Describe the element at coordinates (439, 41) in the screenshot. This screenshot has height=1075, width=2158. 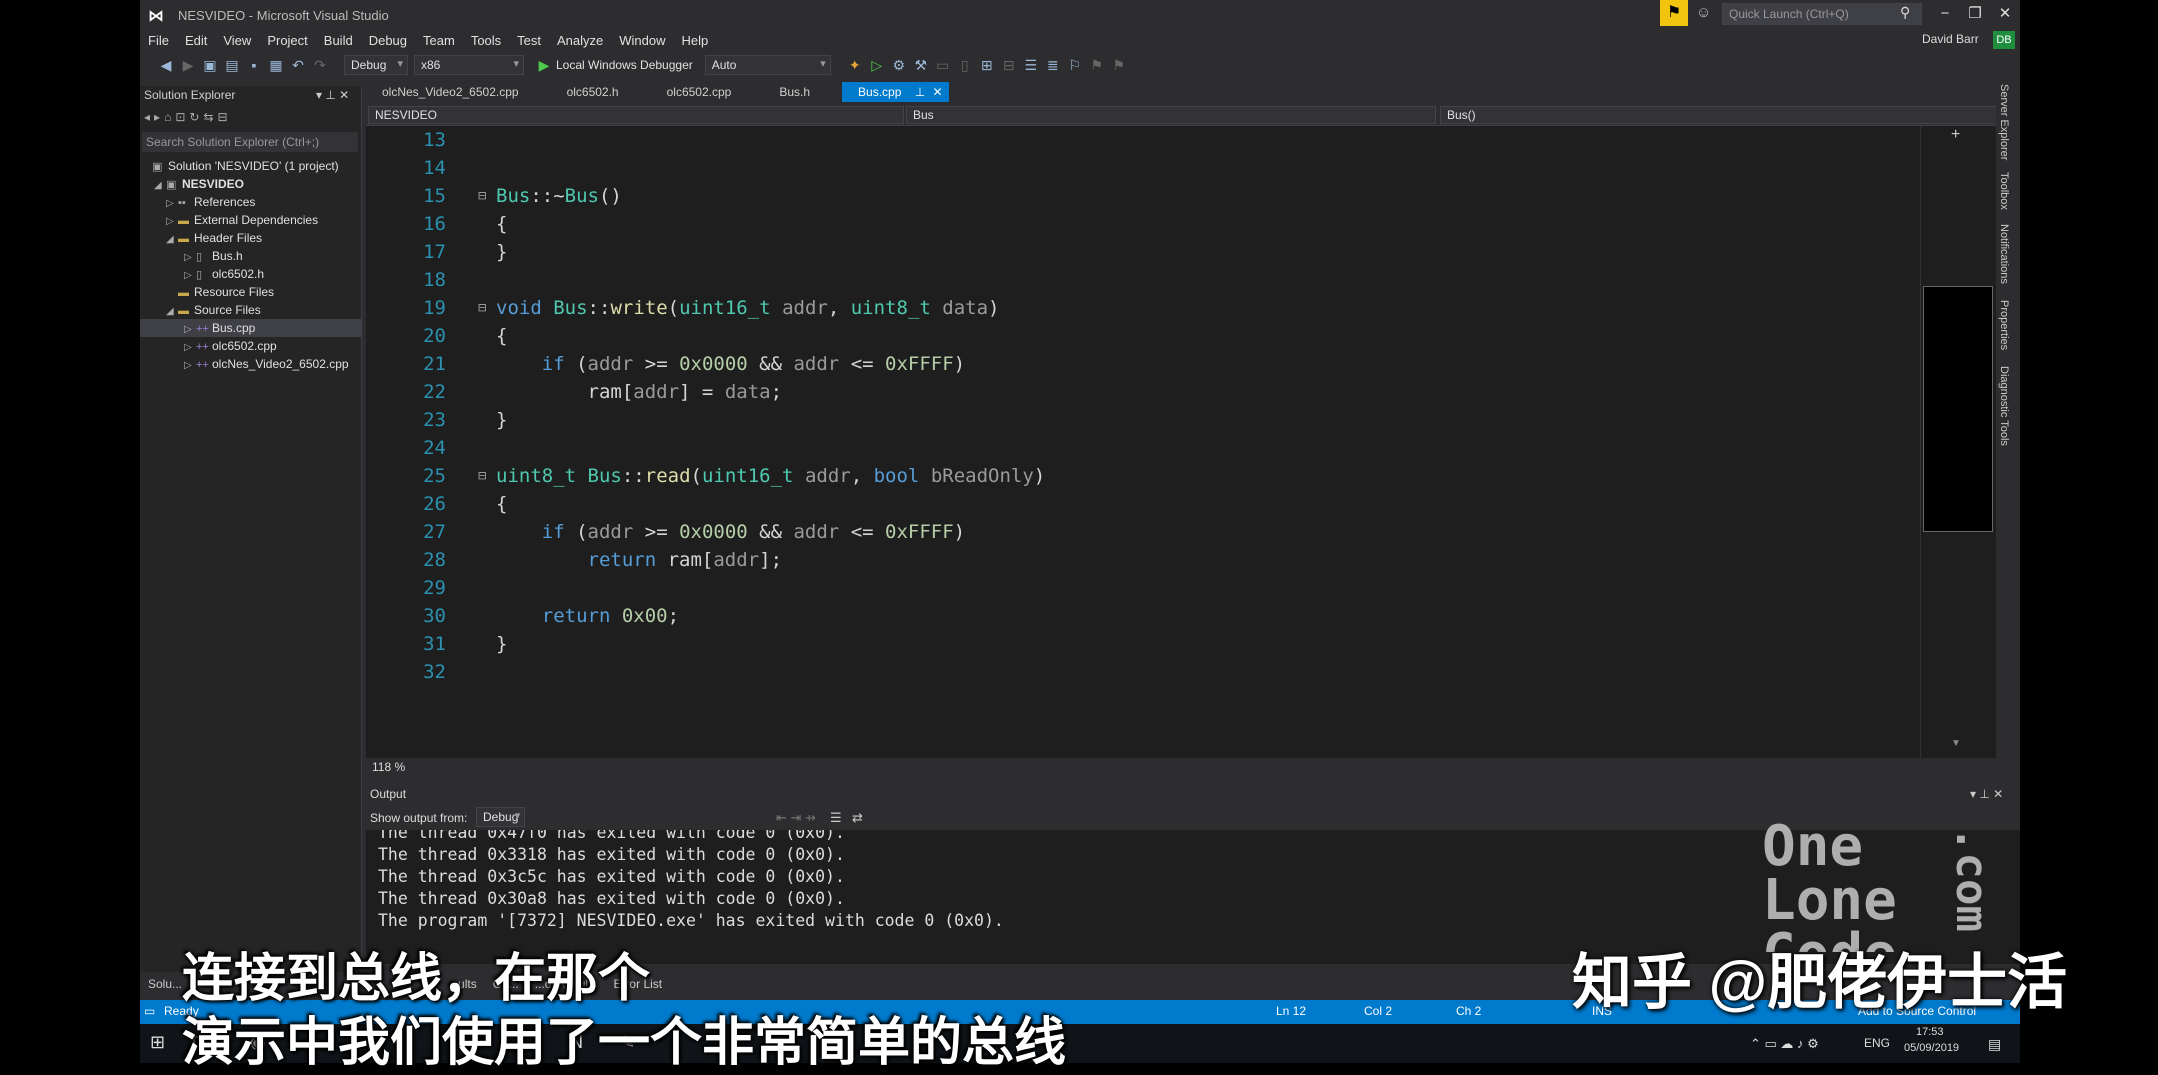
I see `menu-team: Team` at that location.